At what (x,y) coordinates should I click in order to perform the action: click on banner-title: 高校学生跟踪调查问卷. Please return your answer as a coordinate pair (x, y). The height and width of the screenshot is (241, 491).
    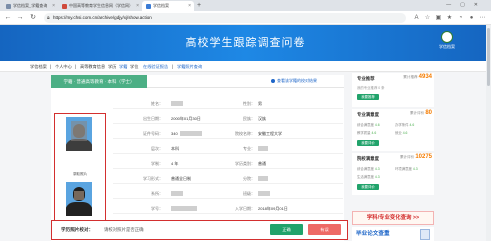
    Looking at the image, I should click on (245, 43).